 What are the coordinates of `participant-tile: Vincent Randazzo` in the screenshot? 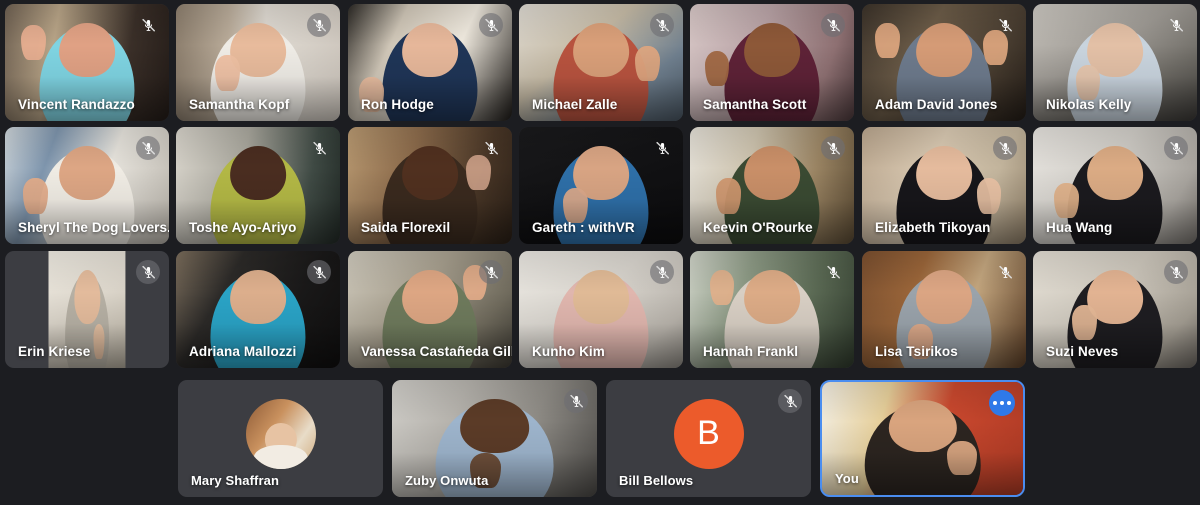 It's located at (87, 62).